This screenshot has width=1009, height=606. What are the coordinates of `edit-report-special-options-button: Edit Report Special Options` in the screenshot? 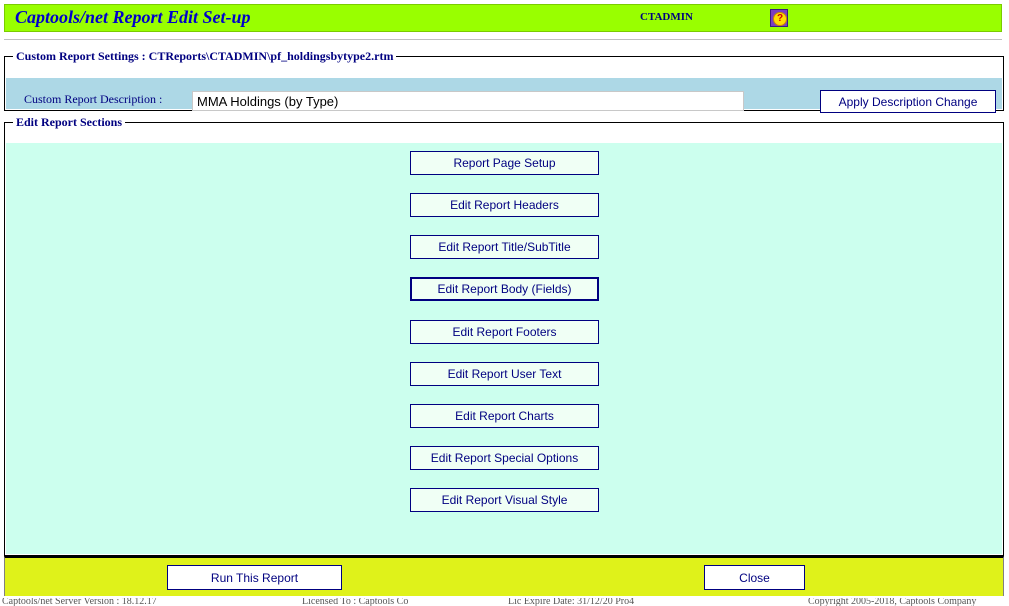 It's located at (504, 458).